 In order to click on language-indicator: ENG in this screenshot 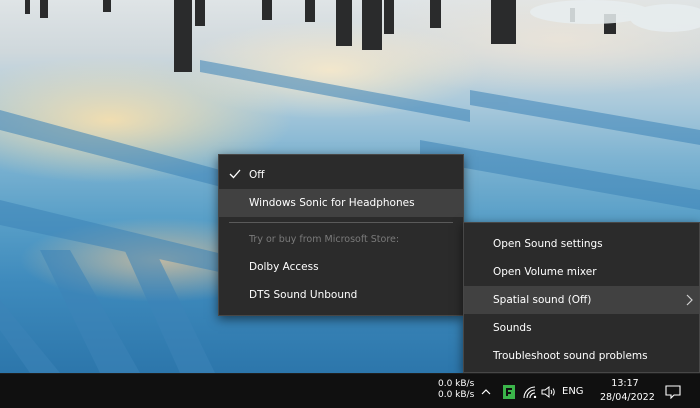, I will do `click(573, 391)`.